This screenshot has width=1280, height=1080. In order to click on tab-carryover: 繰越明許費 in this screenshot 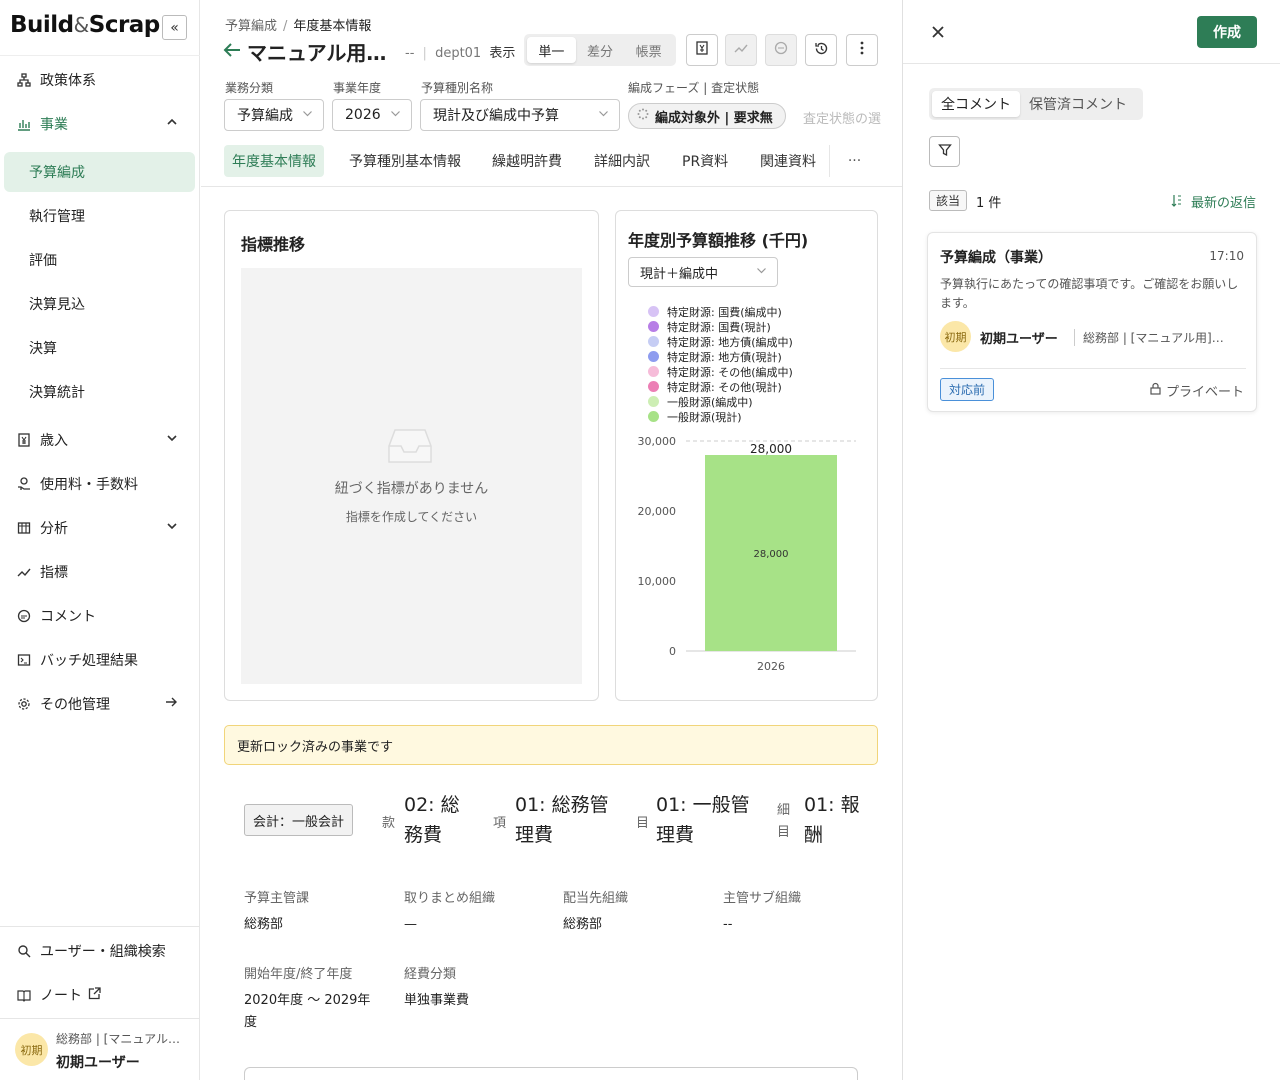, I will do `click(527, 161)`.